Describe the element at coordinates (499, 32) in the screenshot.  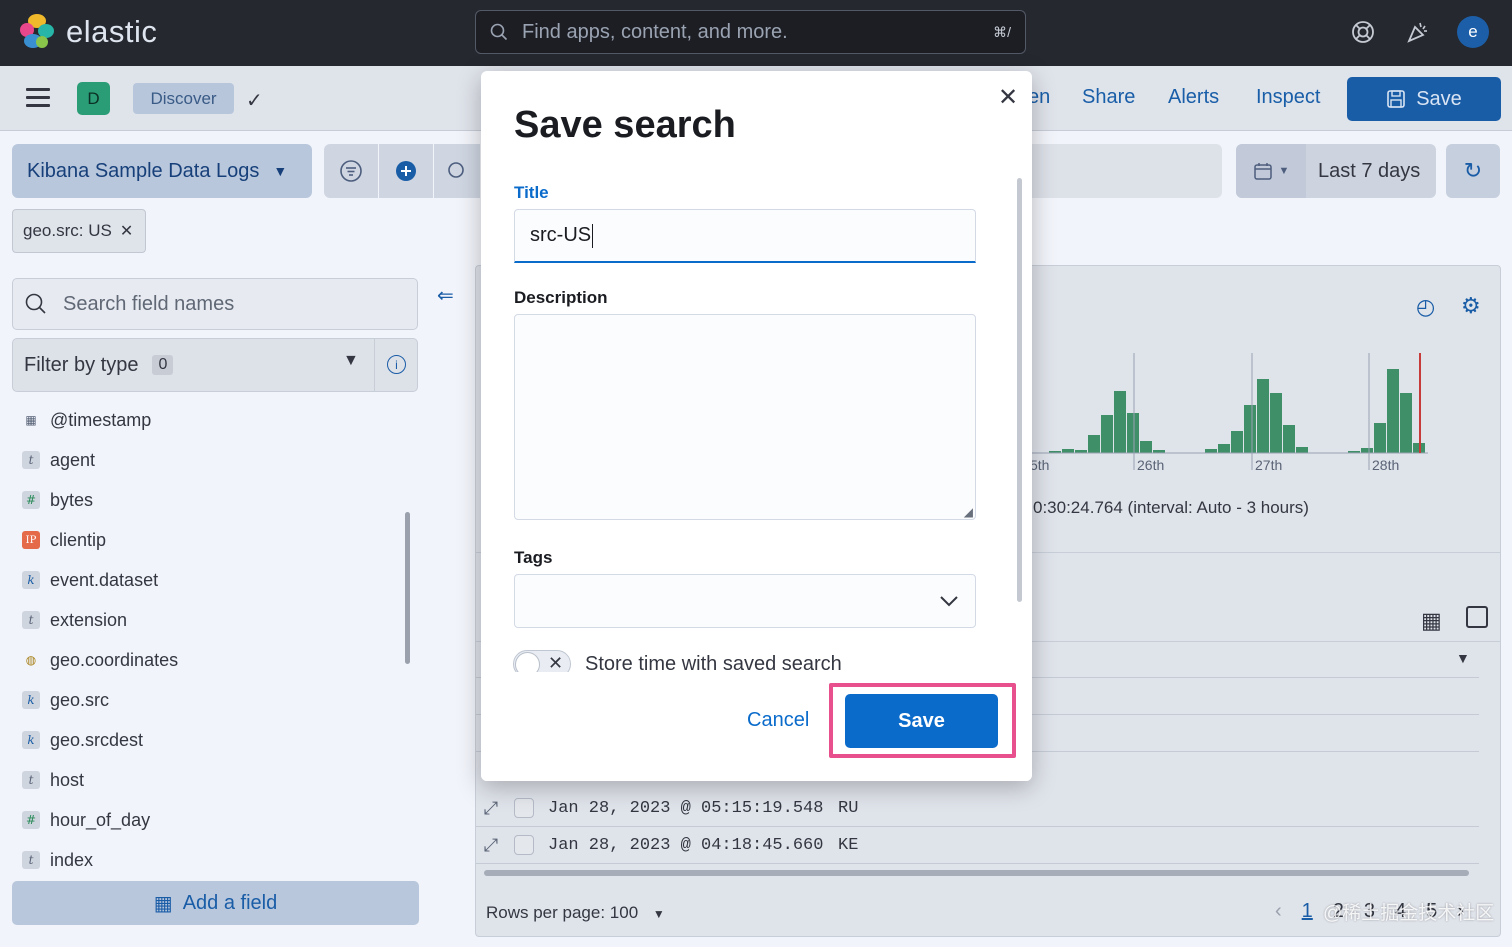
I see `search-icon` at that location.